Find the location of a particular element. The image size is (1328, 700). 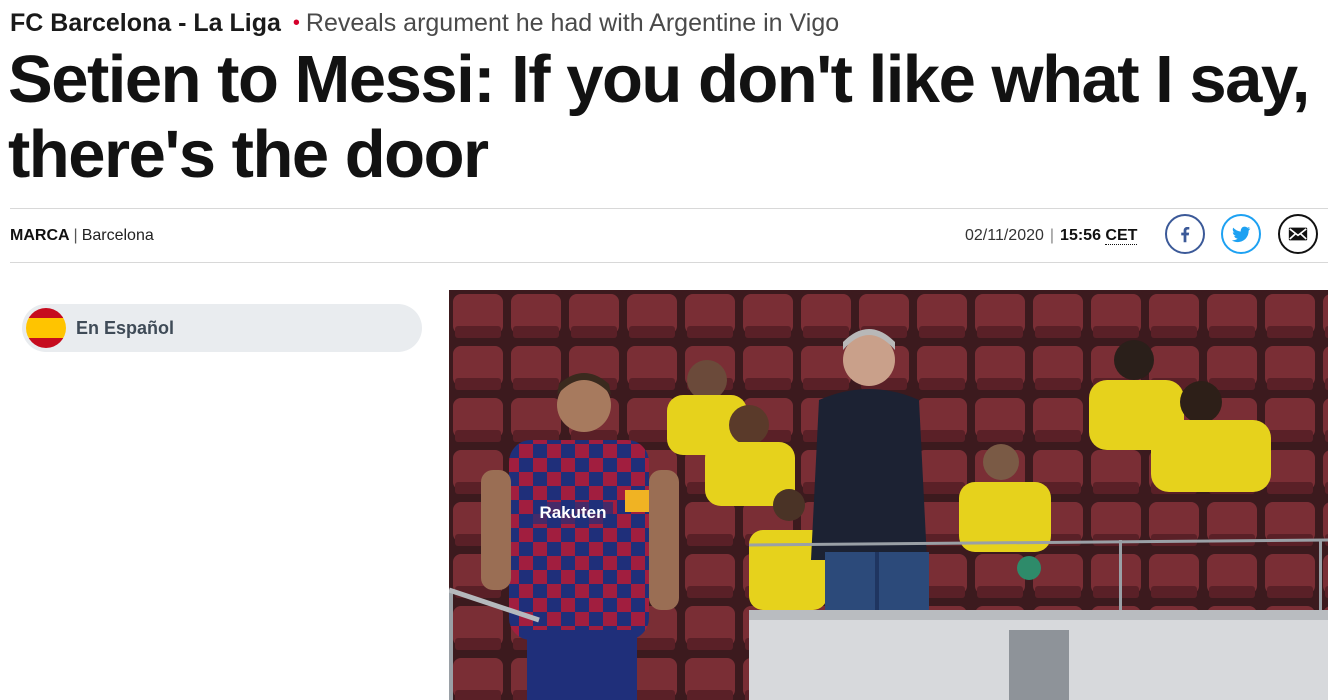

section-link: FC Barcelona - La Liga is located at coordinates (145, 23).